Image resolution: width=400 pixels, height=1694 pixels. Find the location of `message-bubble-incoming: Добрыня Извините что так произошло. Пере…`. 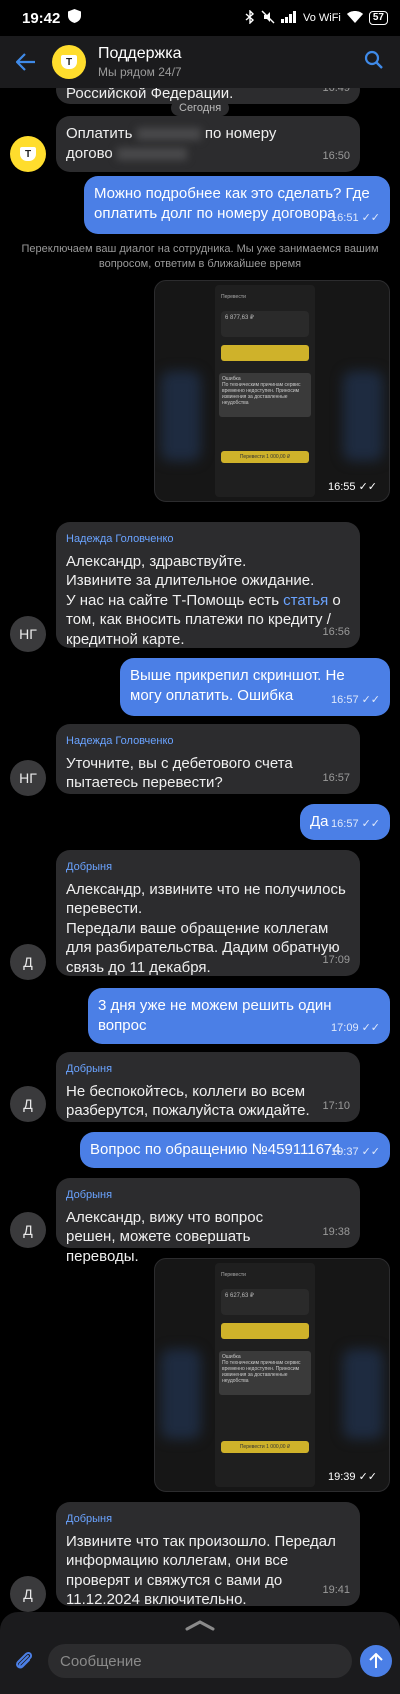

message-bubble-incoming: Добрыня Извините что так произошло. Пере… is located at coordinates (208, 1555).